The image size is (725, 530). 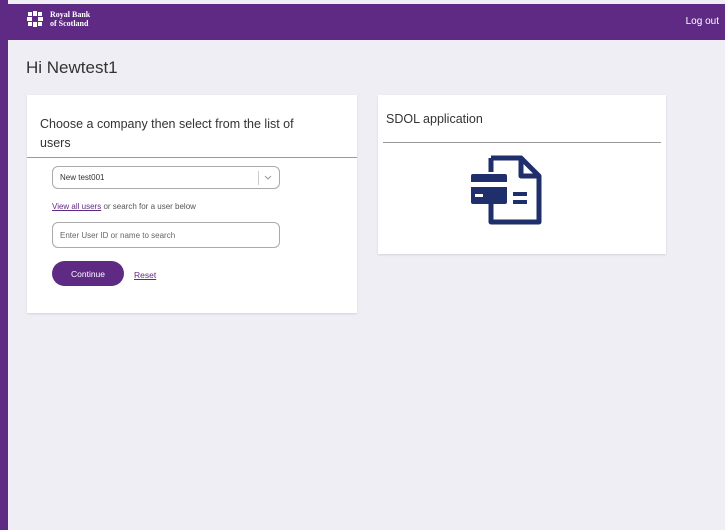 What do you see at coordinates (166, 235) in the screenshot?
I see `user-search-input` at bounding box center [166, 235].